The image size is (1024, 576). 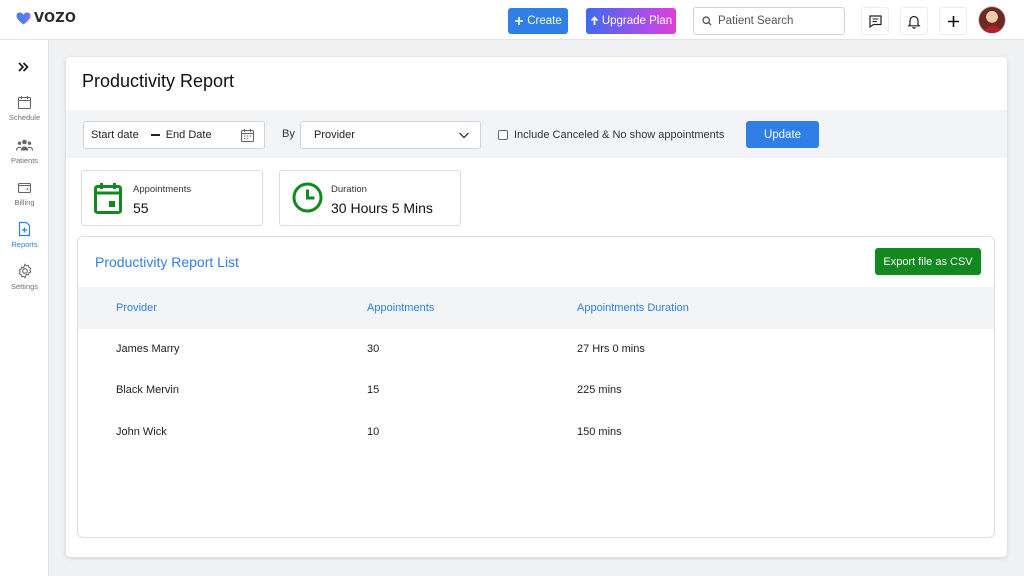 What do you see at coordinates (155, 135) in the screenshot?
I see `date-separator` at bounding box center [155, 135].